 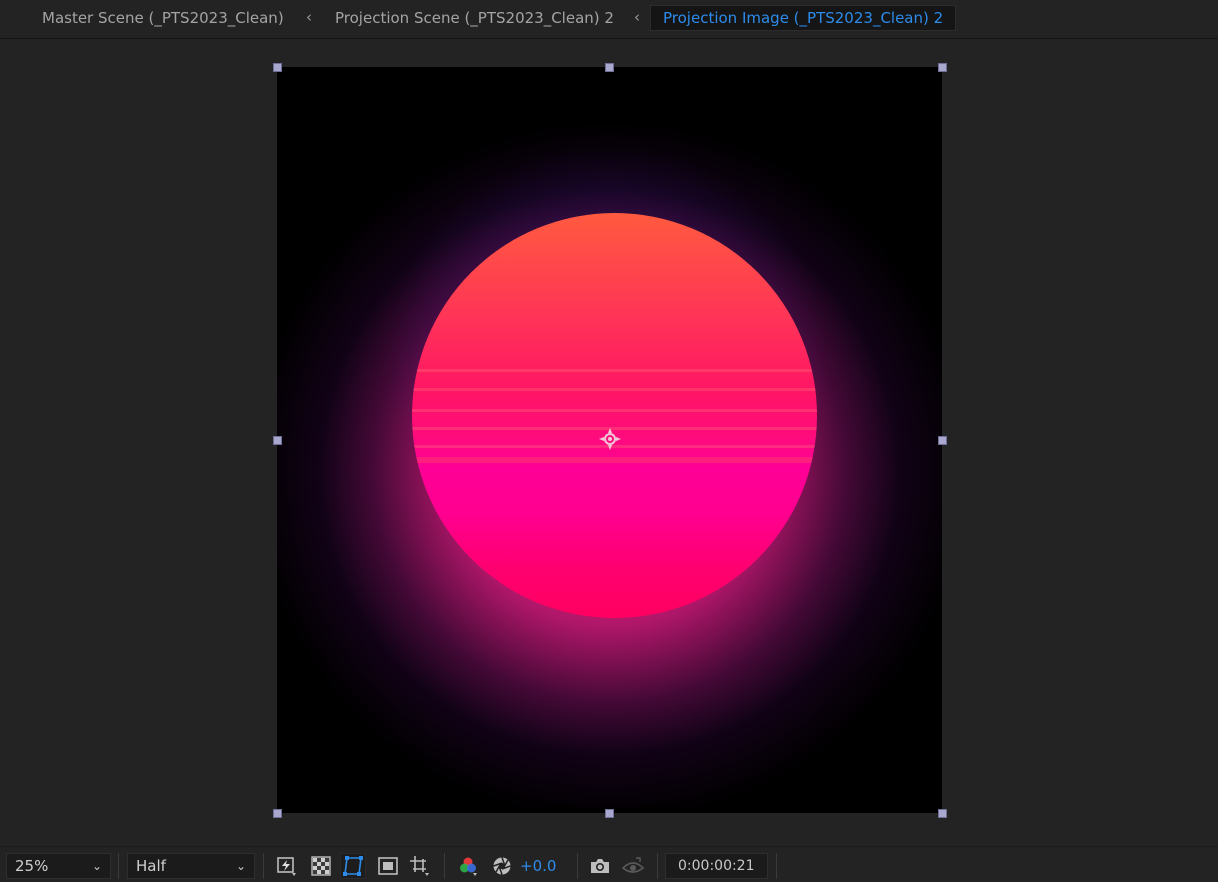 I want to click on transform-handle-bottom-left, so click(x=277, y=813).